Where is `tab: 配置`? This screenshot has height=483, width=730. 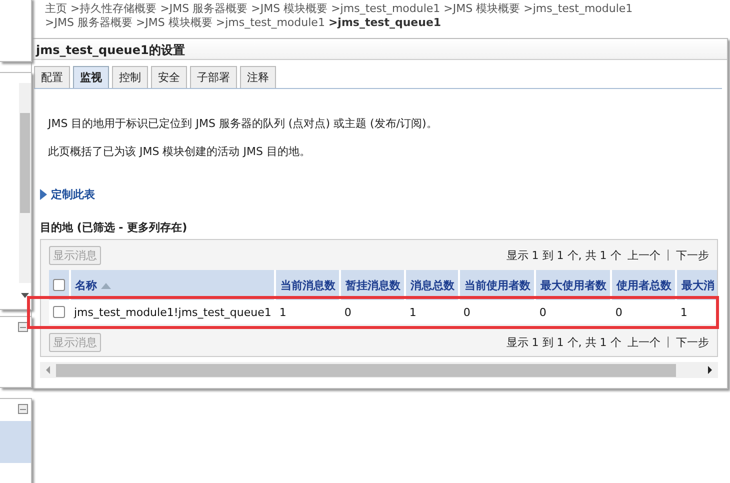 tab: 配置 is located at coordinates (52, 77).